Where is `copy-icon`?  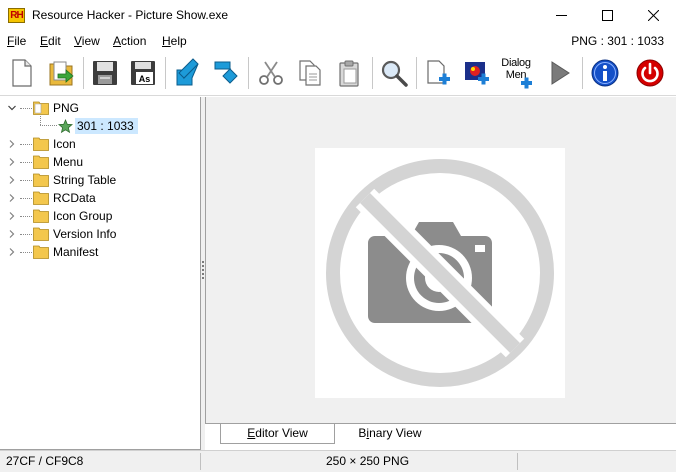 copy-icon is located at coordinates (310, 73).